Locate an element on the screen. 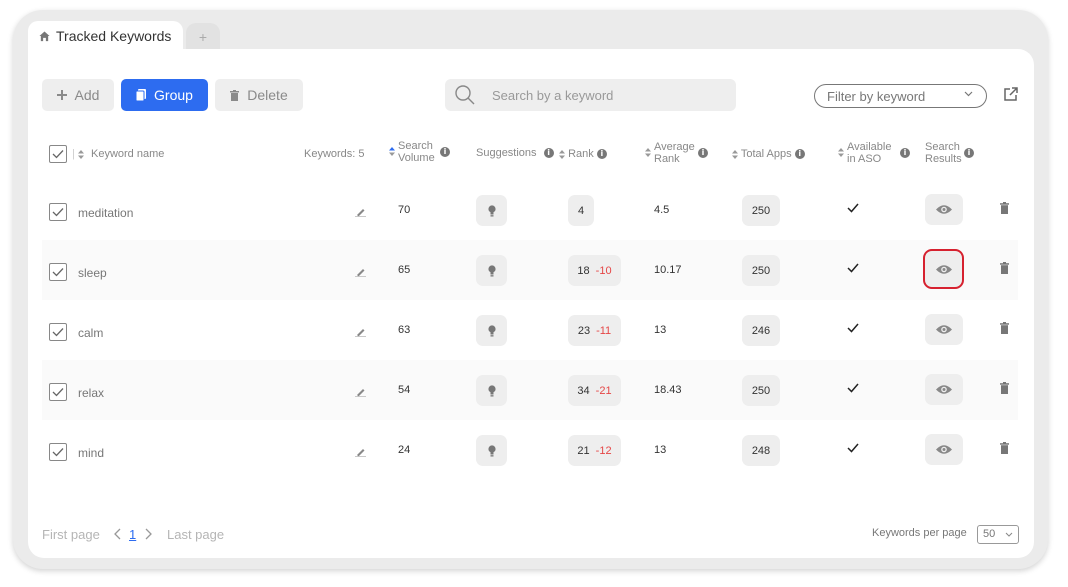 The width and height of the screenshot is (1068, 587). search-results-header: Search Results i is located at coordinates (949, 153).